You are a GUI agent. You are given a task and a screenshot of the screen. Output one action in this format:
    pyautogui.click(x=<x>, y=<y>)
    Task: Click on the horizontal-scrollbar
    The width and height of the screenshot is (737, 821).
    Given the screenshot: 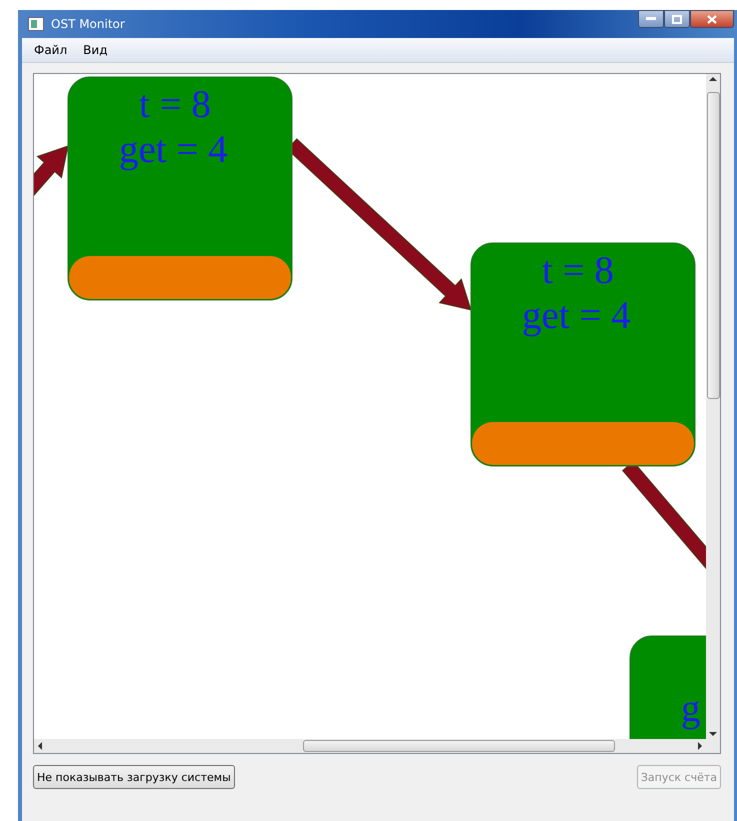 What is the action you would take?
    pyautogui.click(x=377, y=746)
    